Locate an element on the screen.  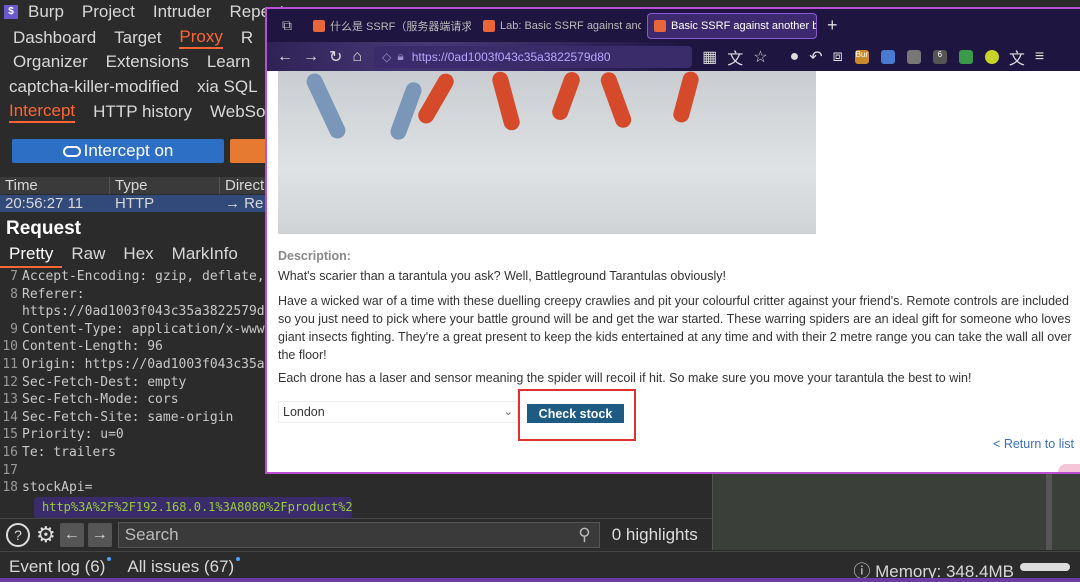
translate-ext-icon: 文 is located at coordinates (1017, 57).